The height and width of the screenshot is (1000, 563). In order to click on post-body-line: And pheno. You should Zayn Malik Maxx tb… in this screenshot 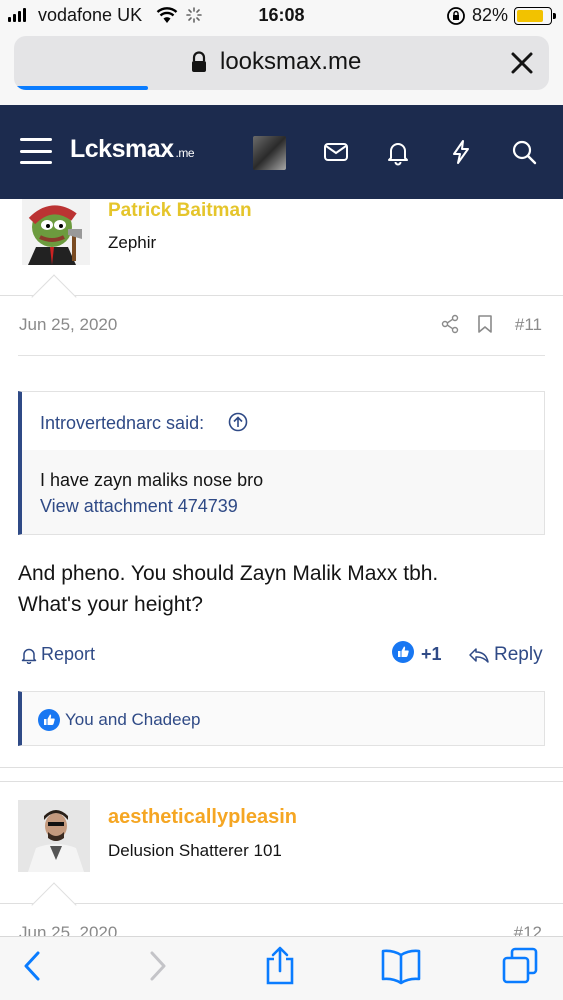, I will do `click(228, 573)`.